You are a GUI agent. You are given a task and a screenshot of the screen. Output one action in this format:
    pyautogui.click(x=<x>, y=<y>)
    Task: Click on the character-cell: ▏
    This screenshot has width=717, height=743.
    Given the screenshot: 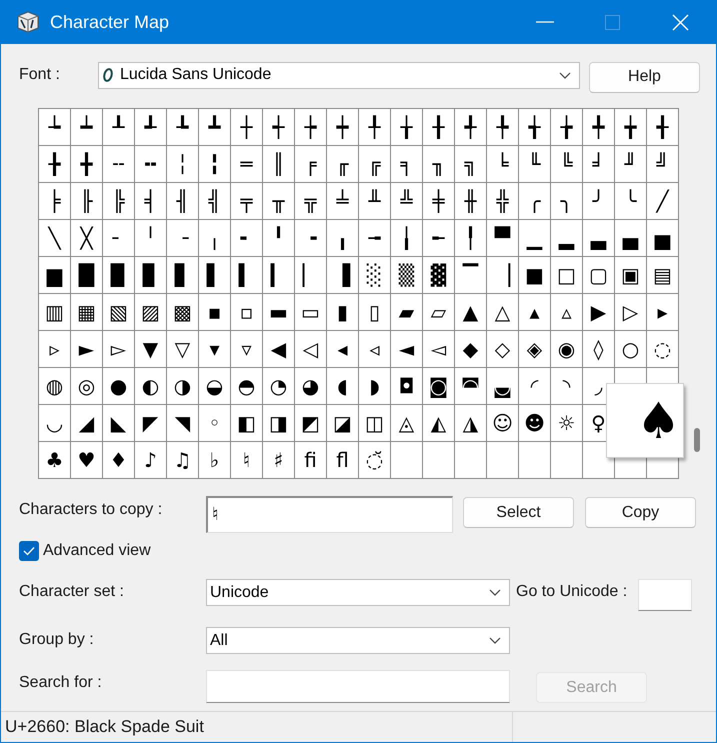 What is the action you would take?
    pyautogui.click(x=310, y=275)
    